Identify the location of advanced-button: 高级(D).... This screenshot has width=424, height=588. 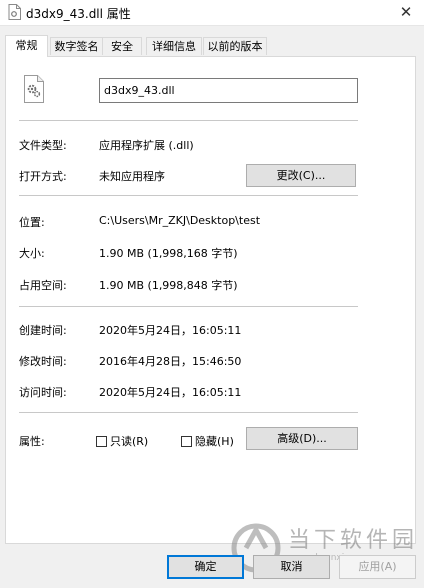
(302, 438).